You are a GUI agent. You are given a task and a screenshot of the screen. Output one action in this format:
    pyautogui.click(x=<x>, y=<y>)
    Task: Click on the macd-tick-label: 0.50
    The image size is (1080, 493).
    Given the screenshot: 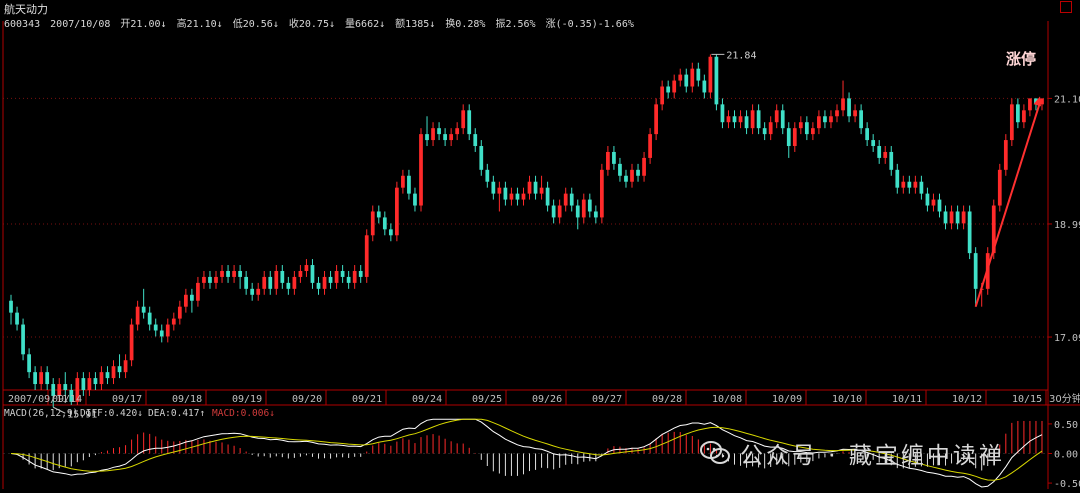 What is the action you would take?
    pyautogui.click(x=1066, y=425)
    